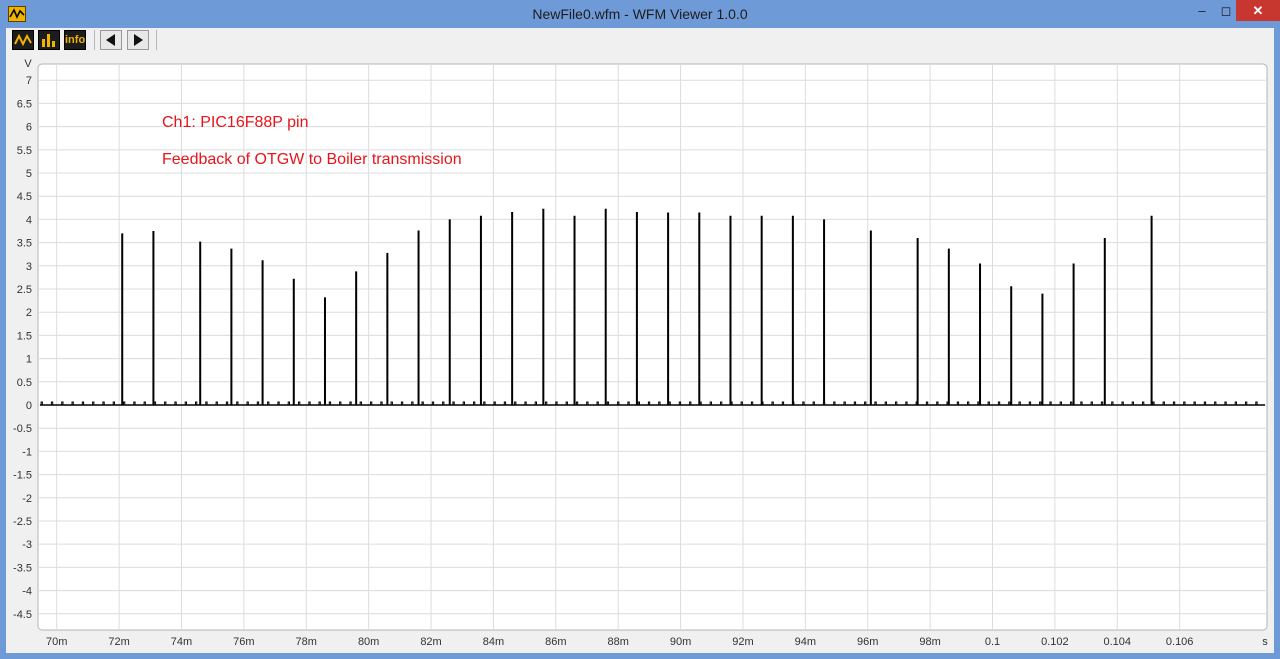 This screenshot has width=1280, height=659. What do you see at coordinates (49, 40) in the screenshot?
I see `spectrum-view-icon` at bounding box center [49, 40].